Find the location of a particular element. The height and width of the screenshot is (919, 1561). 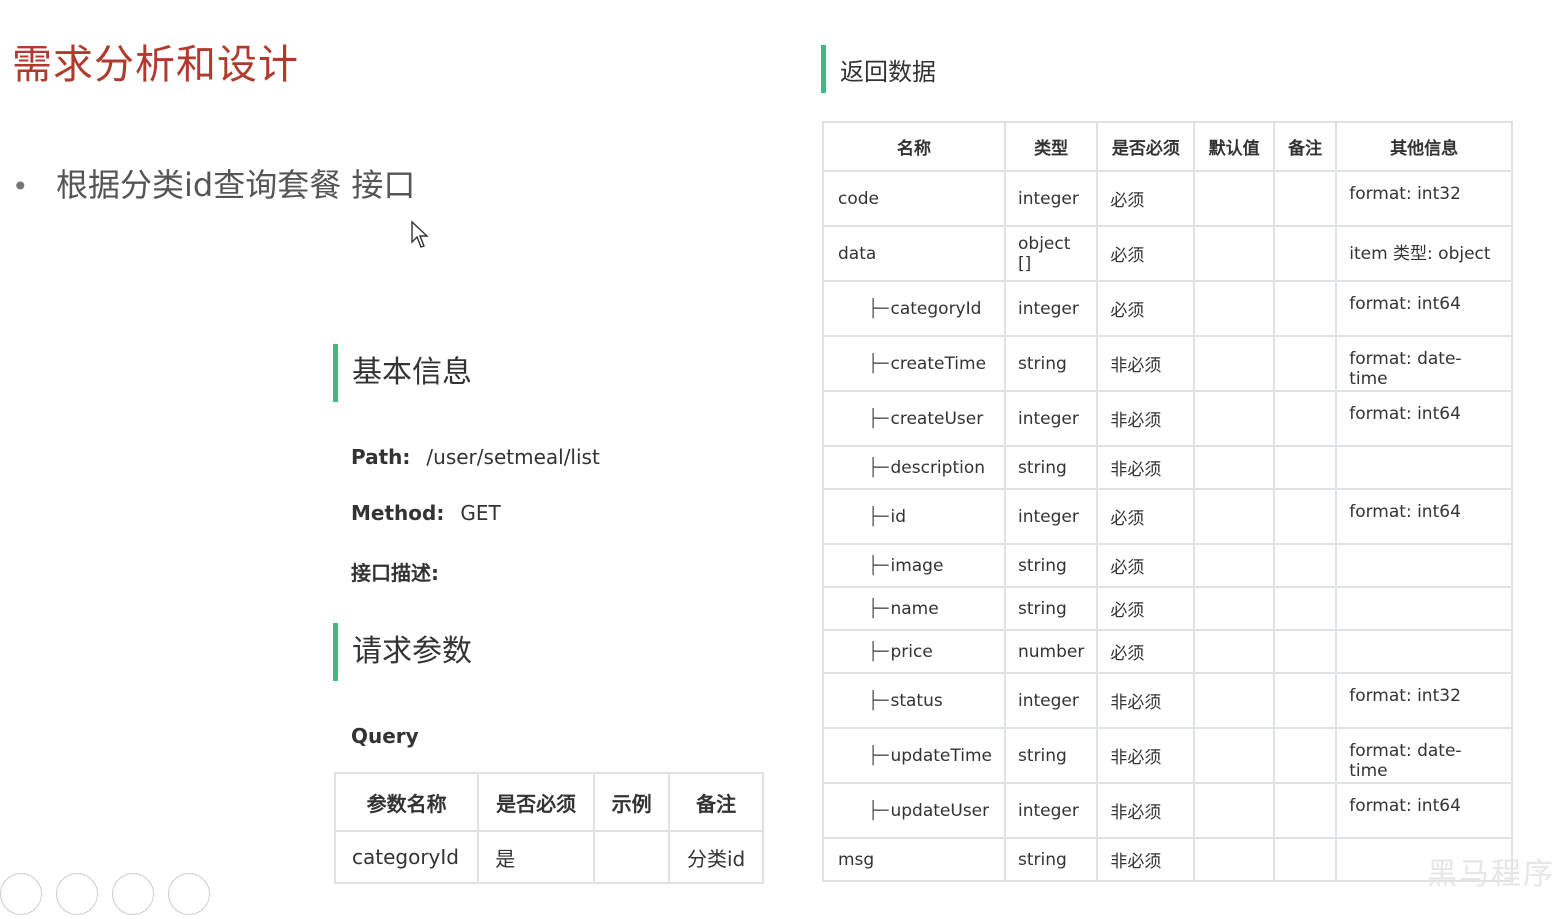

field-other: format: int32 is located at coordinates (1424, 700).